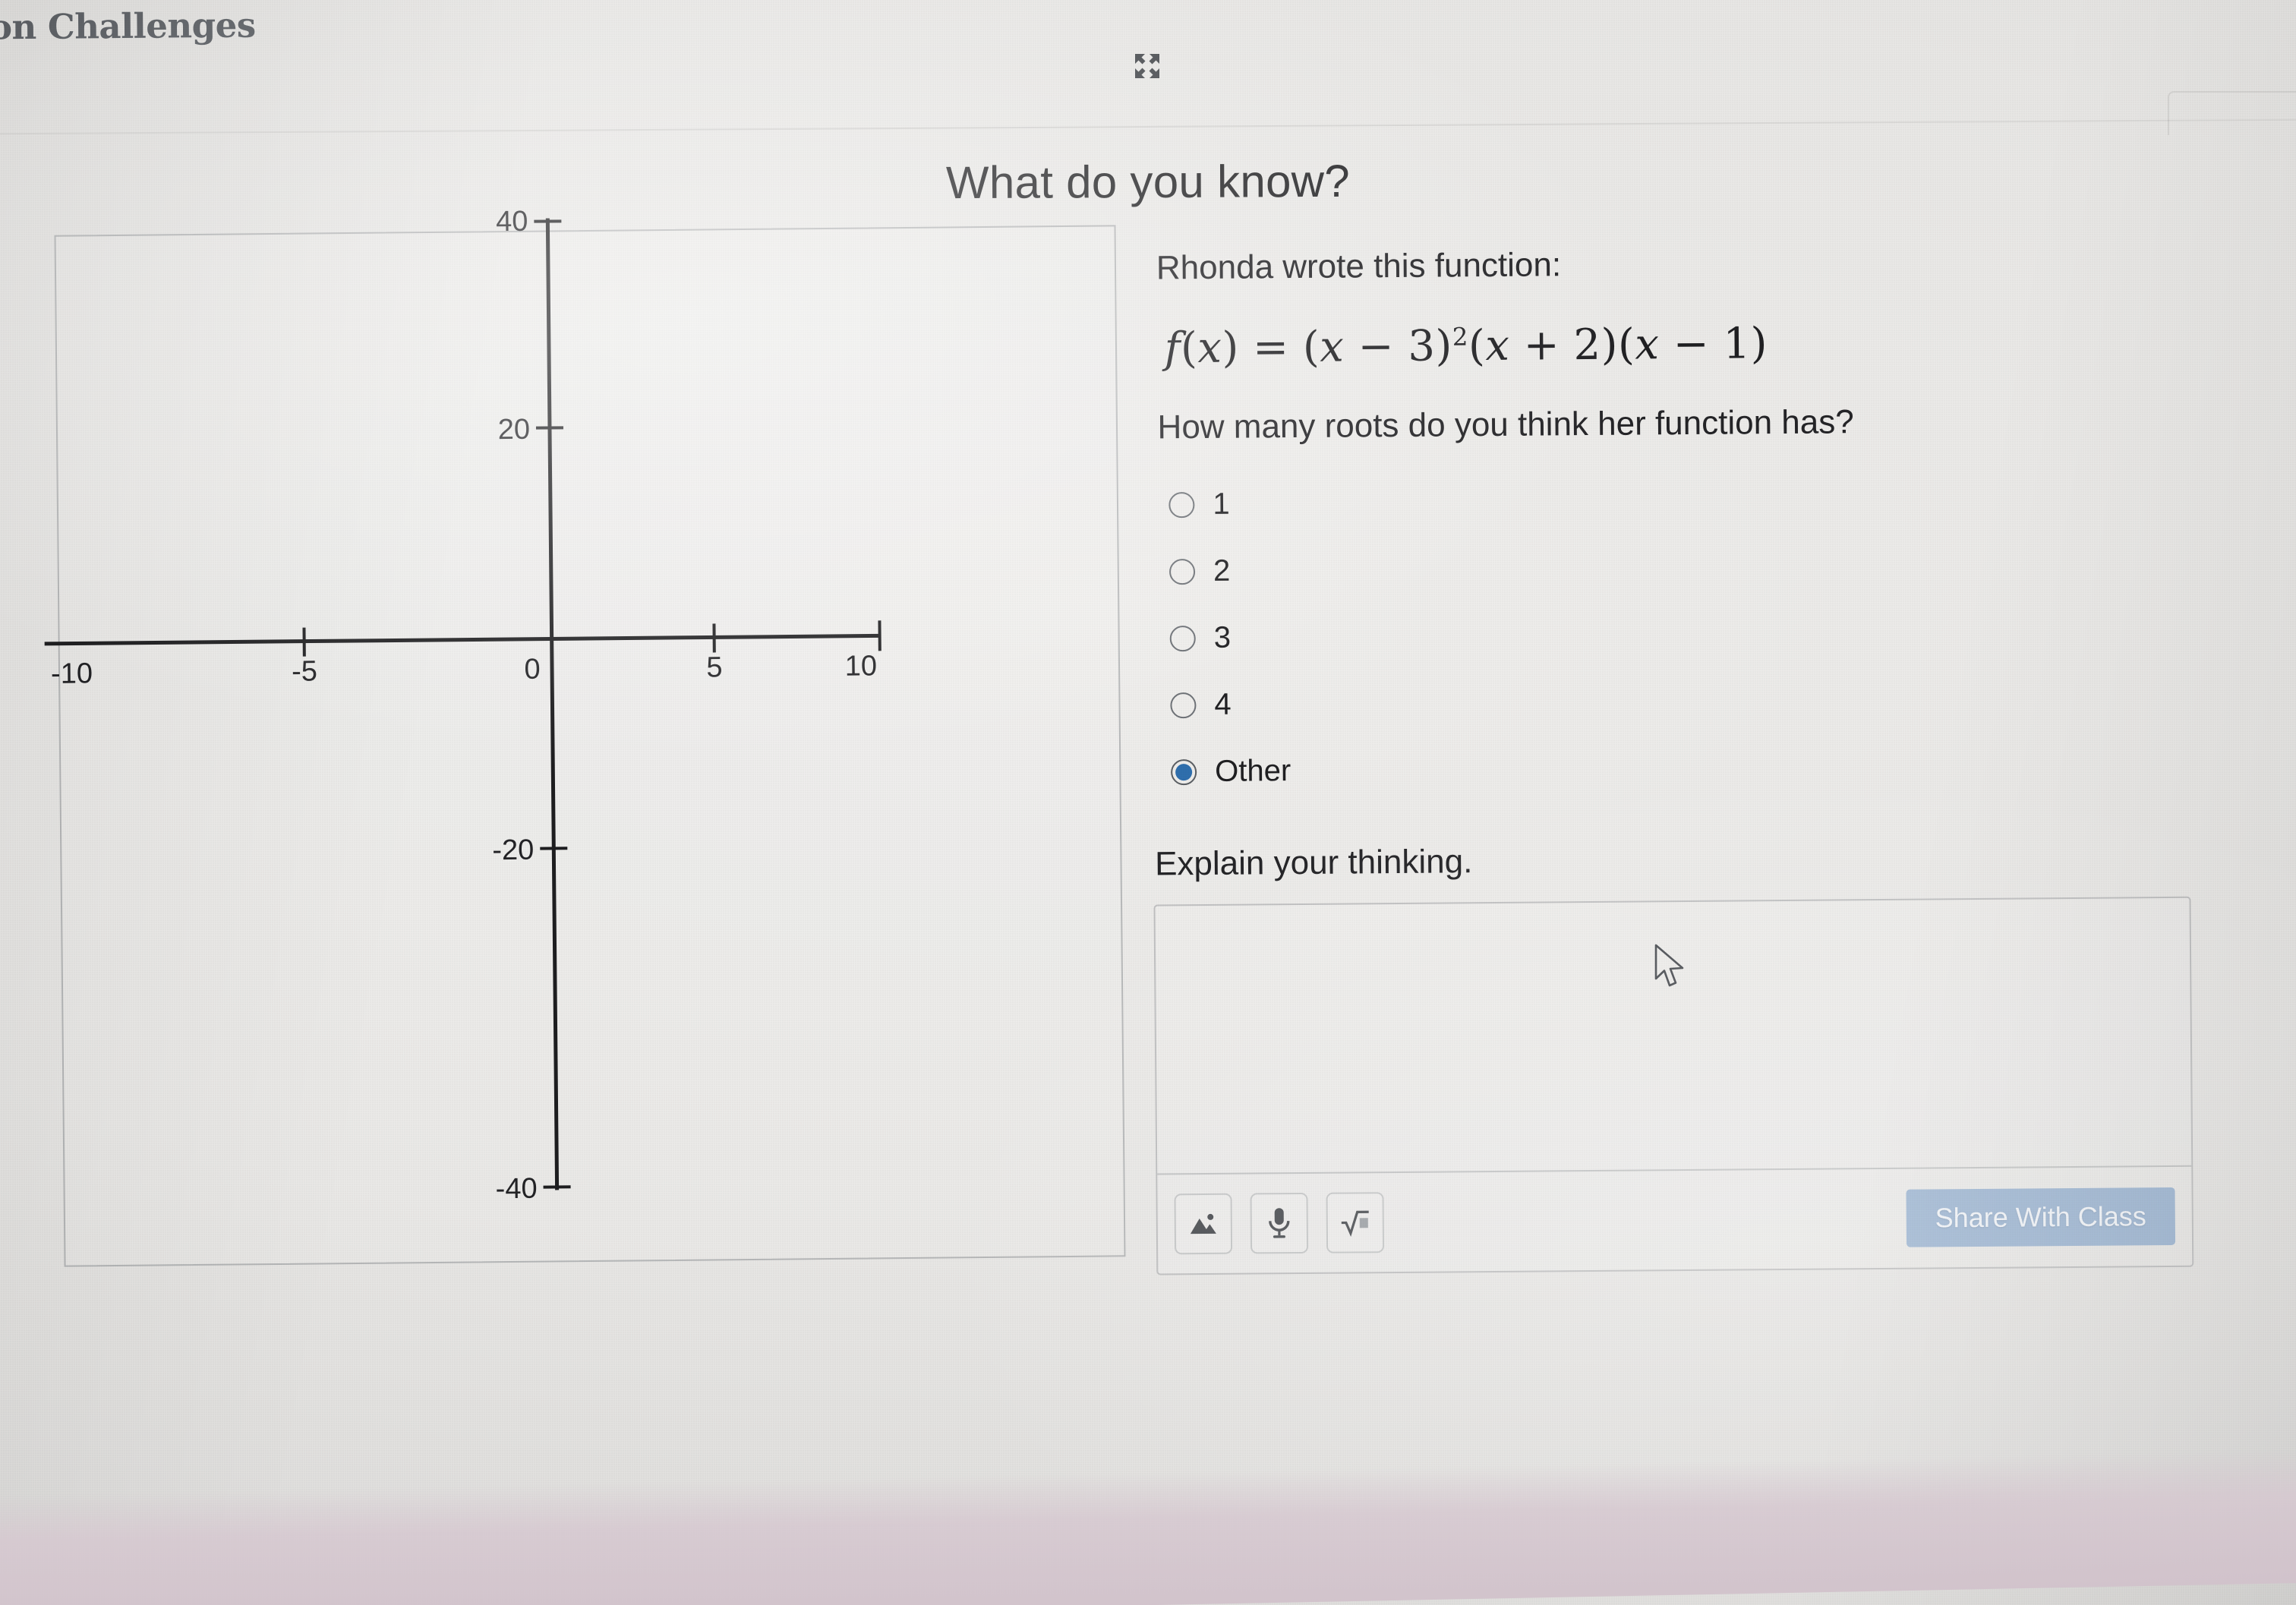 This screenshot has height=1605, width=2296. What do you see at coordinates (1498, 345) in the screenshot?
I see `formula-x-3: x` at bounding box center [1498, 345].